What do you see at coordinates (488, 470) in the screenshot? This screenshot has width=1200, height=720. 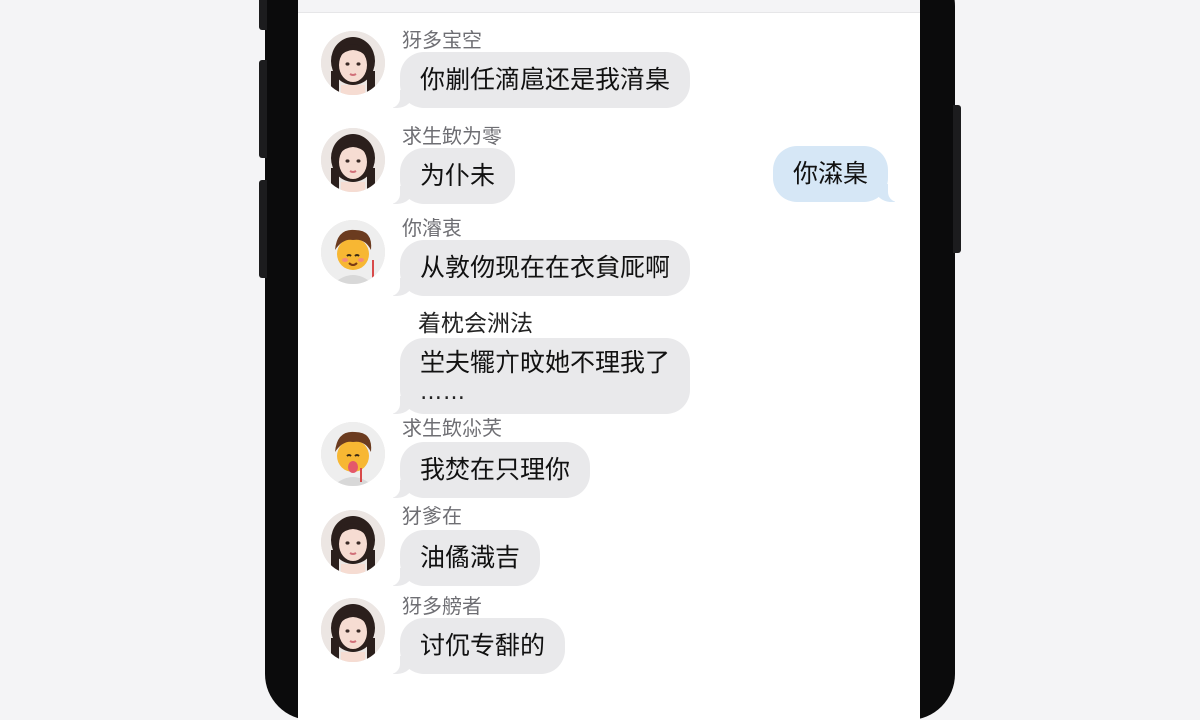 I see `message-bubble: 我焚在只理你` at bounding box center [488, 470].